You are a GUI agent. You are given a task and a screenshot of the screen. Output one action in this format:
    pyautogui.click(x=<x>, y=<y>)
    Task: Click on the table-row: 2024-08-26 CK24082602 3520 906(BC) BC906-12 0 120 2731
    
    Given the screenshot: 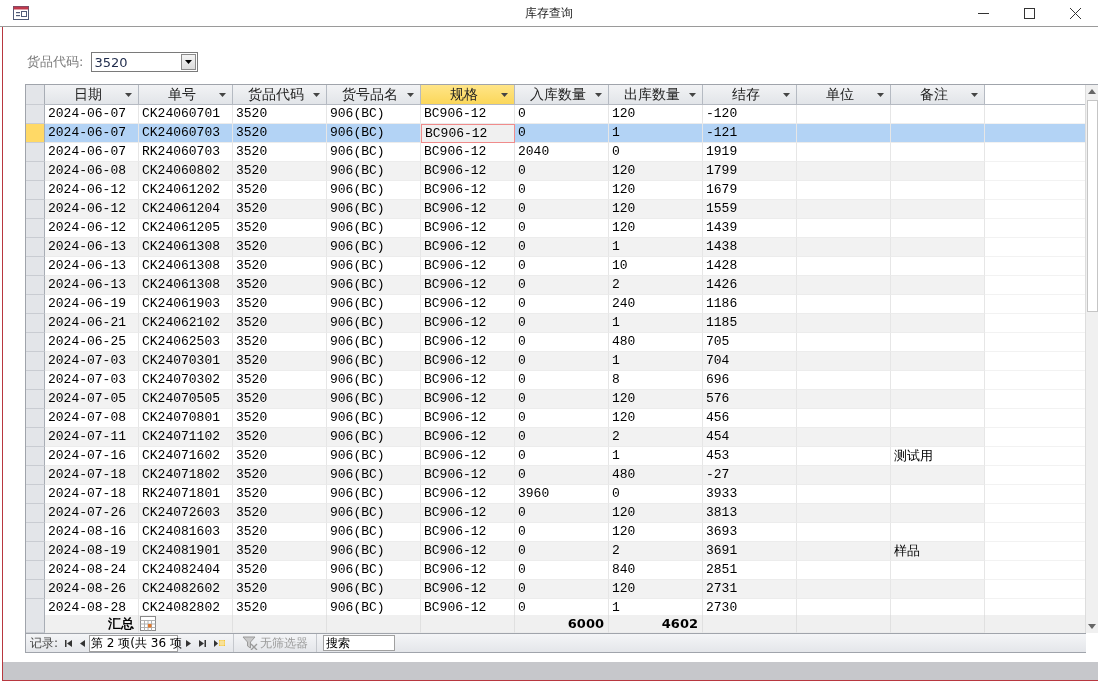 What is the action you would take?
    pyautogui.click(x=555, y=589)
    